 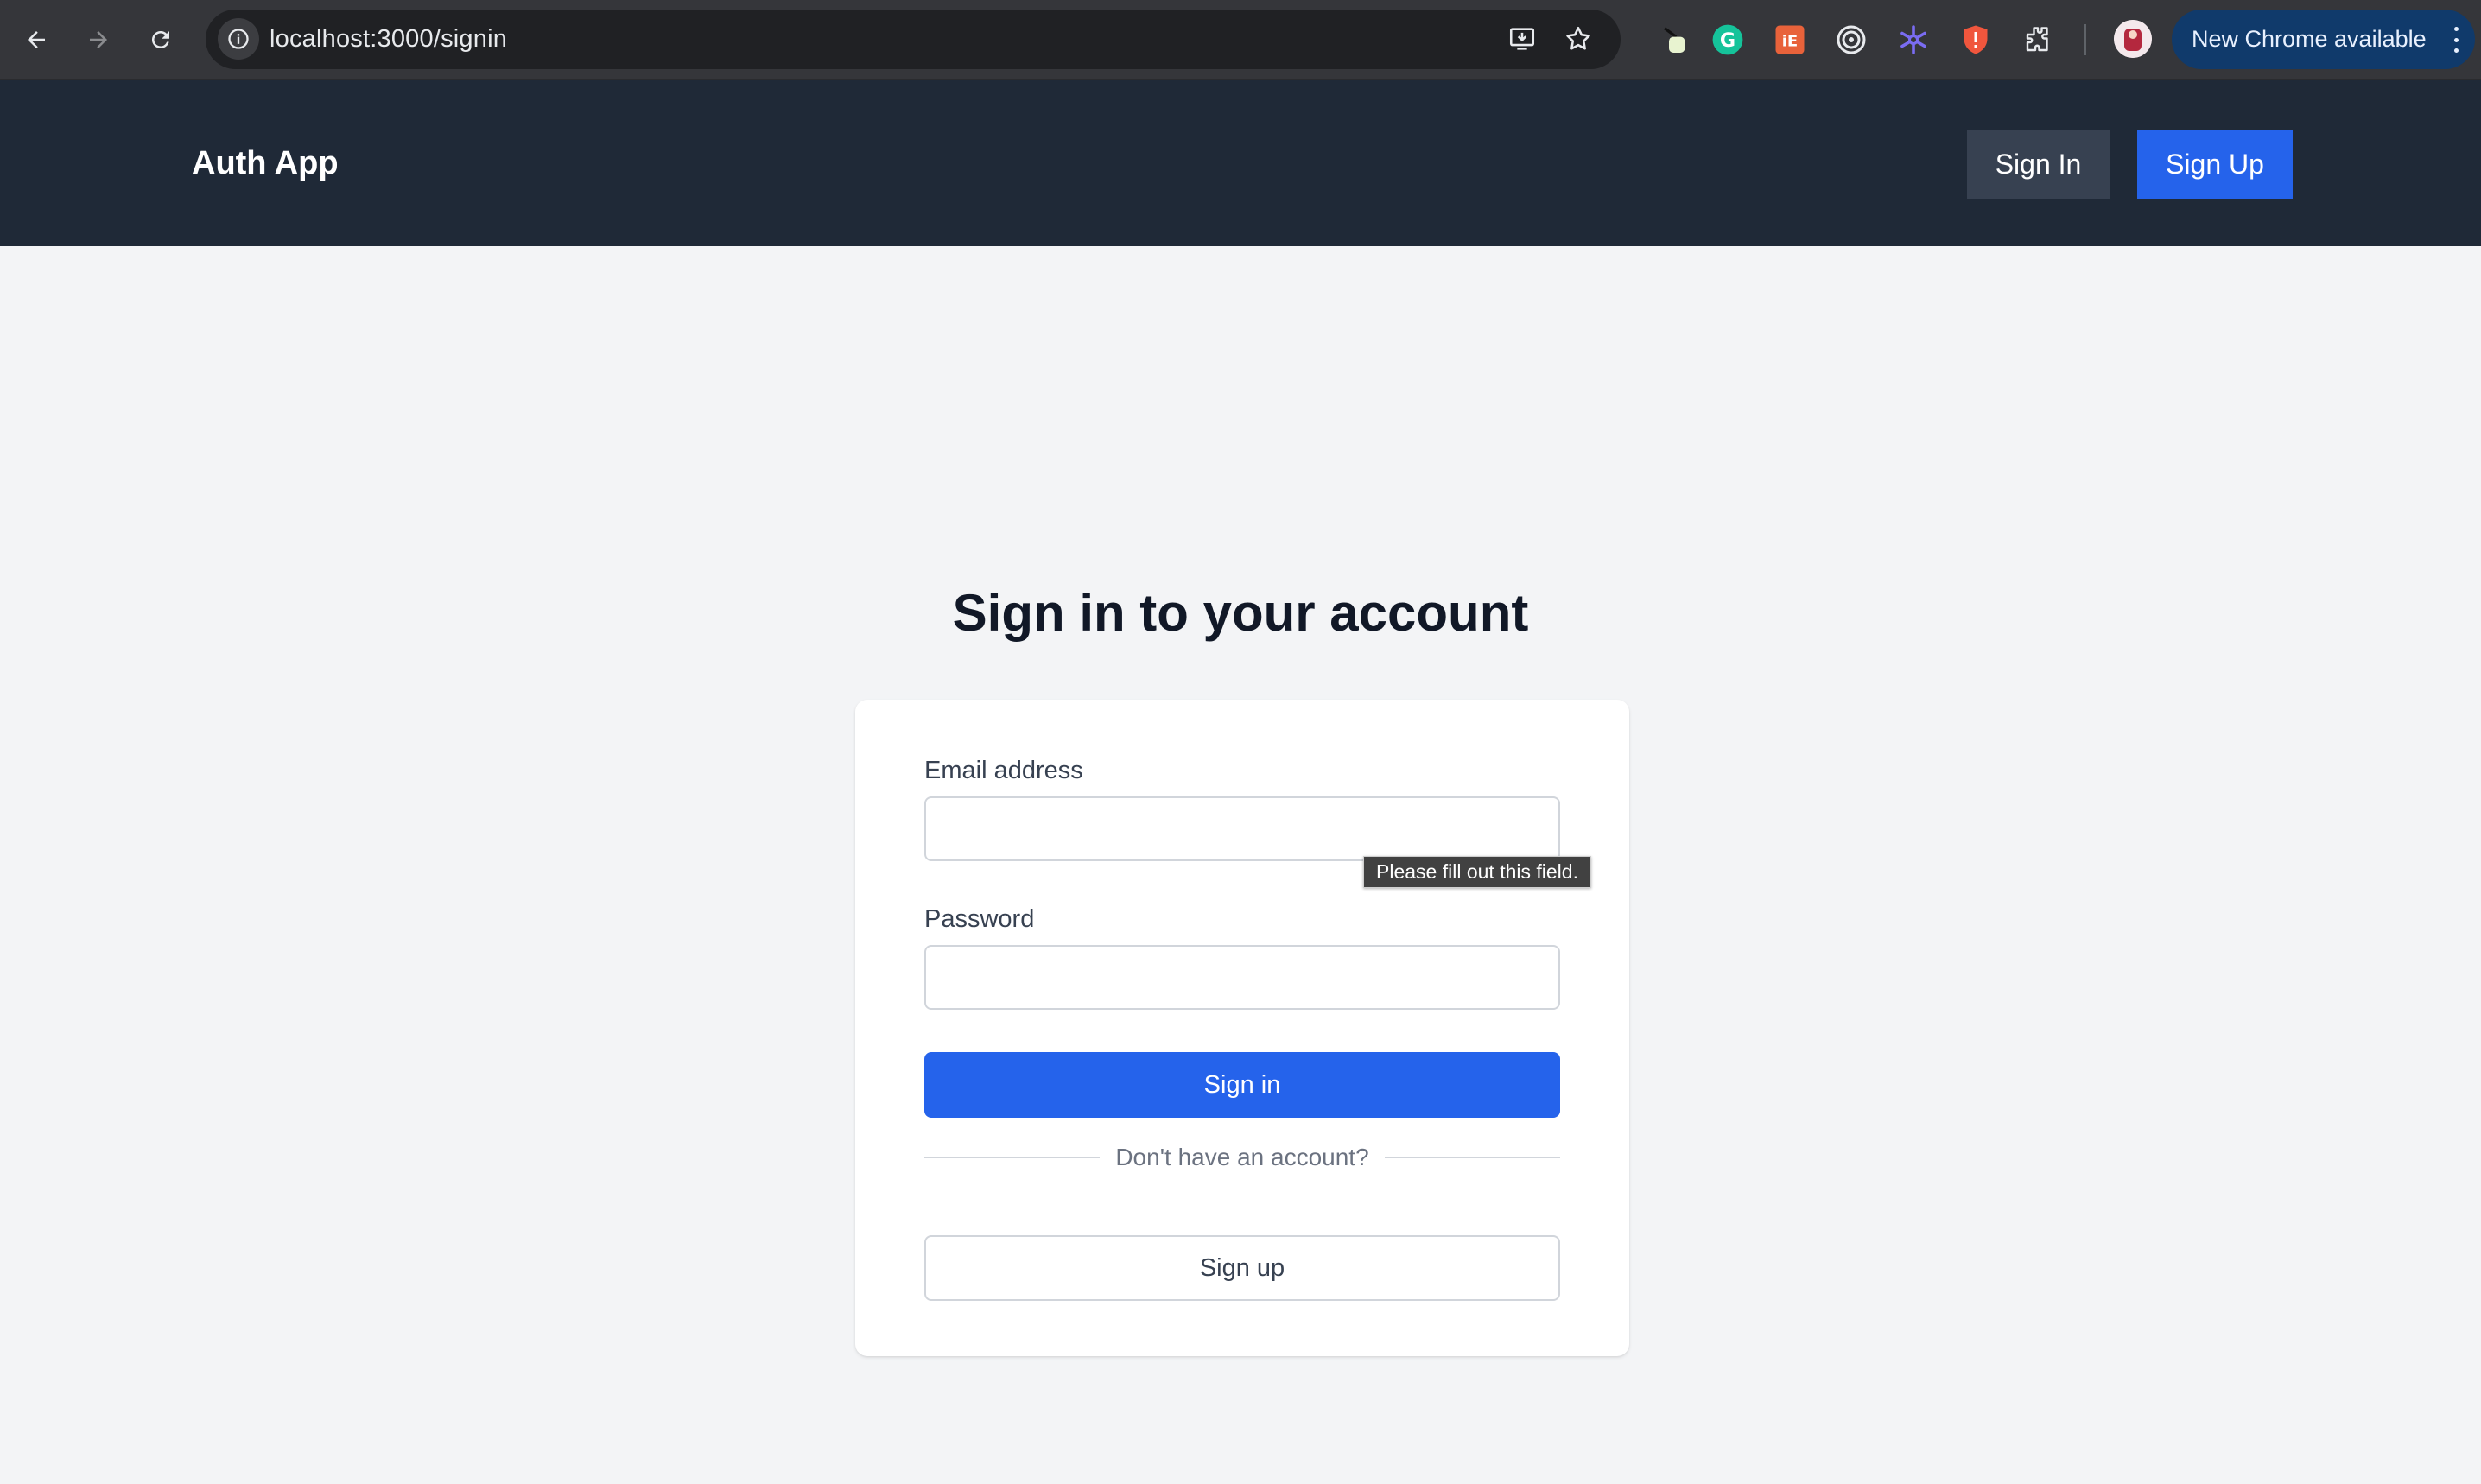 I want to click on signin-submit-button: Sign in, so click(x=1242, y=1085).